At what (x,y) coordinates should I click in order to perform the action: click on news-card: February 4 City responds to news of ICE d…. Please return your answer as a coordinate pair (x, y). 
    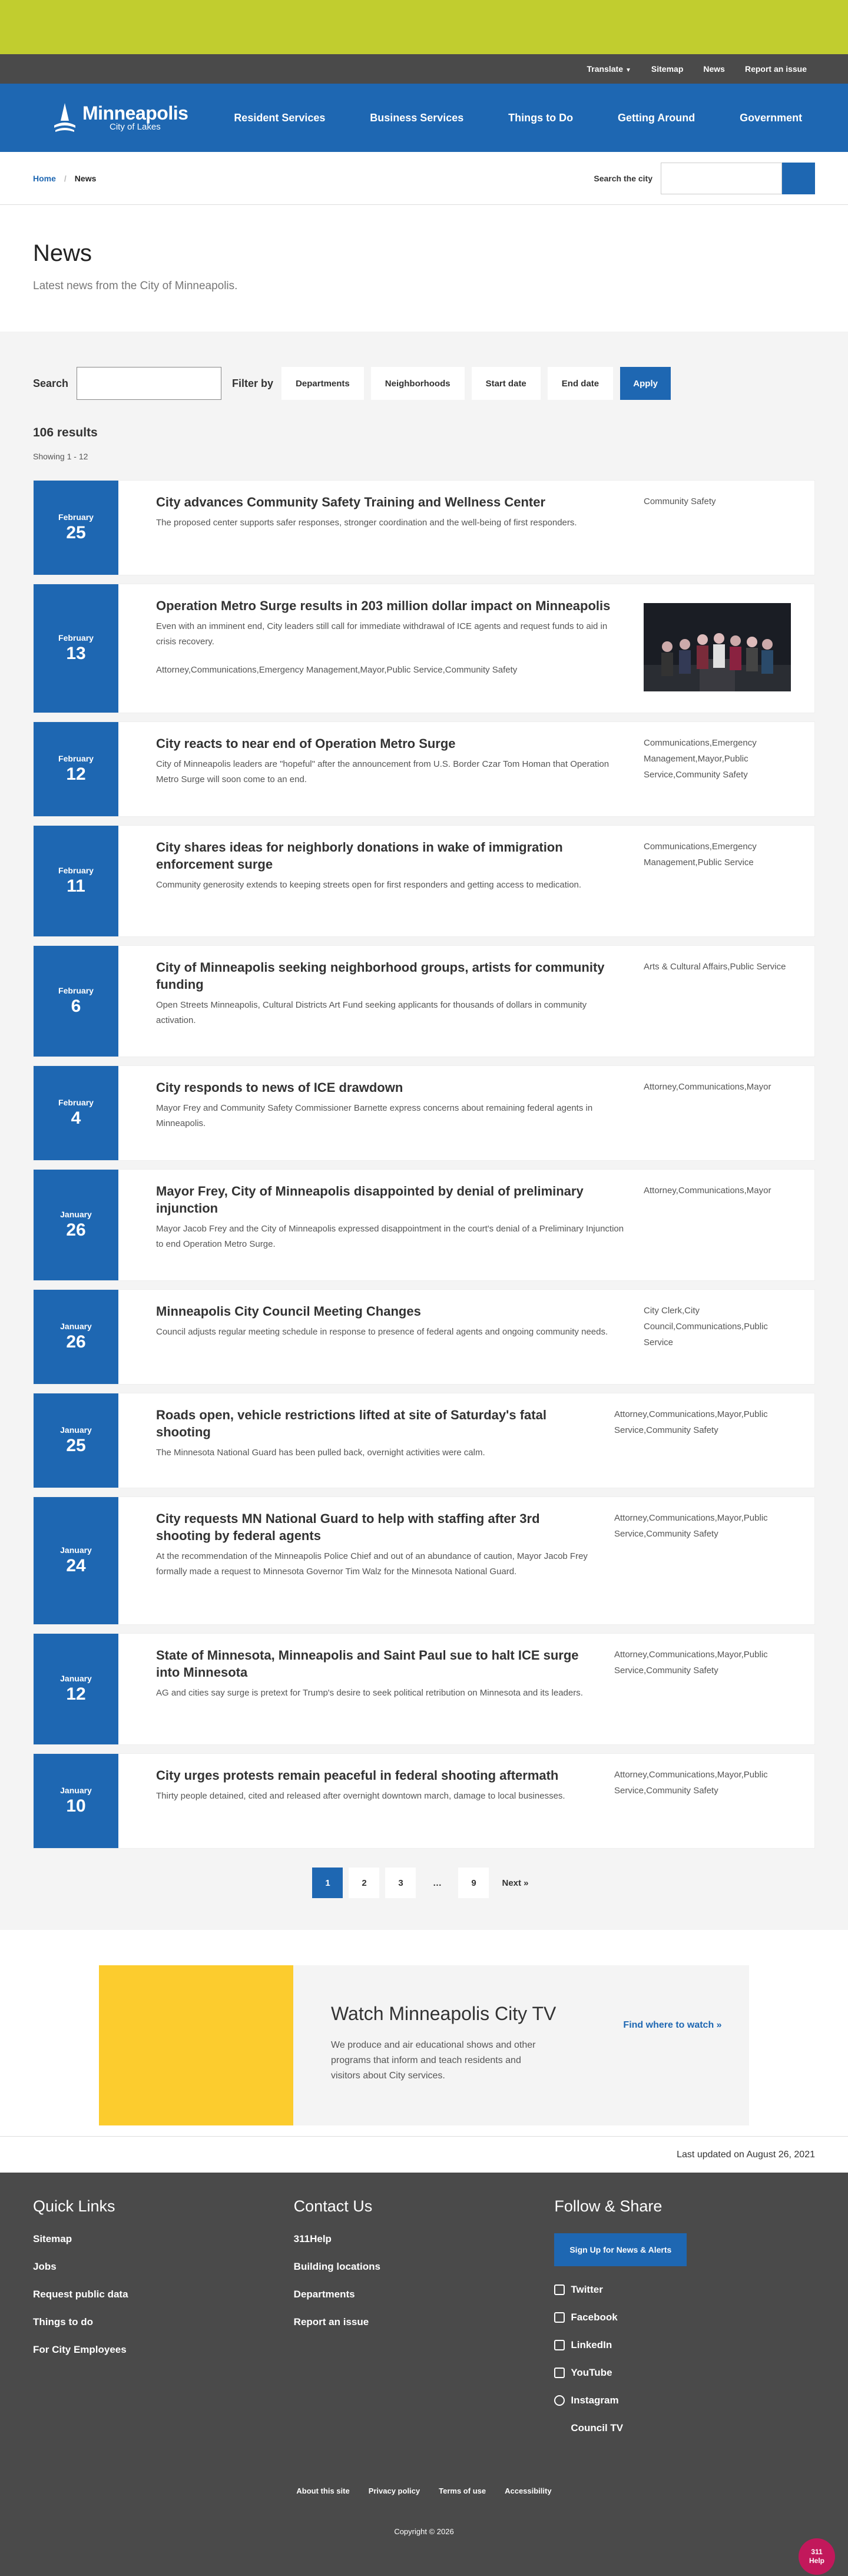
    Looking at the image, I should click on (424, 1113).